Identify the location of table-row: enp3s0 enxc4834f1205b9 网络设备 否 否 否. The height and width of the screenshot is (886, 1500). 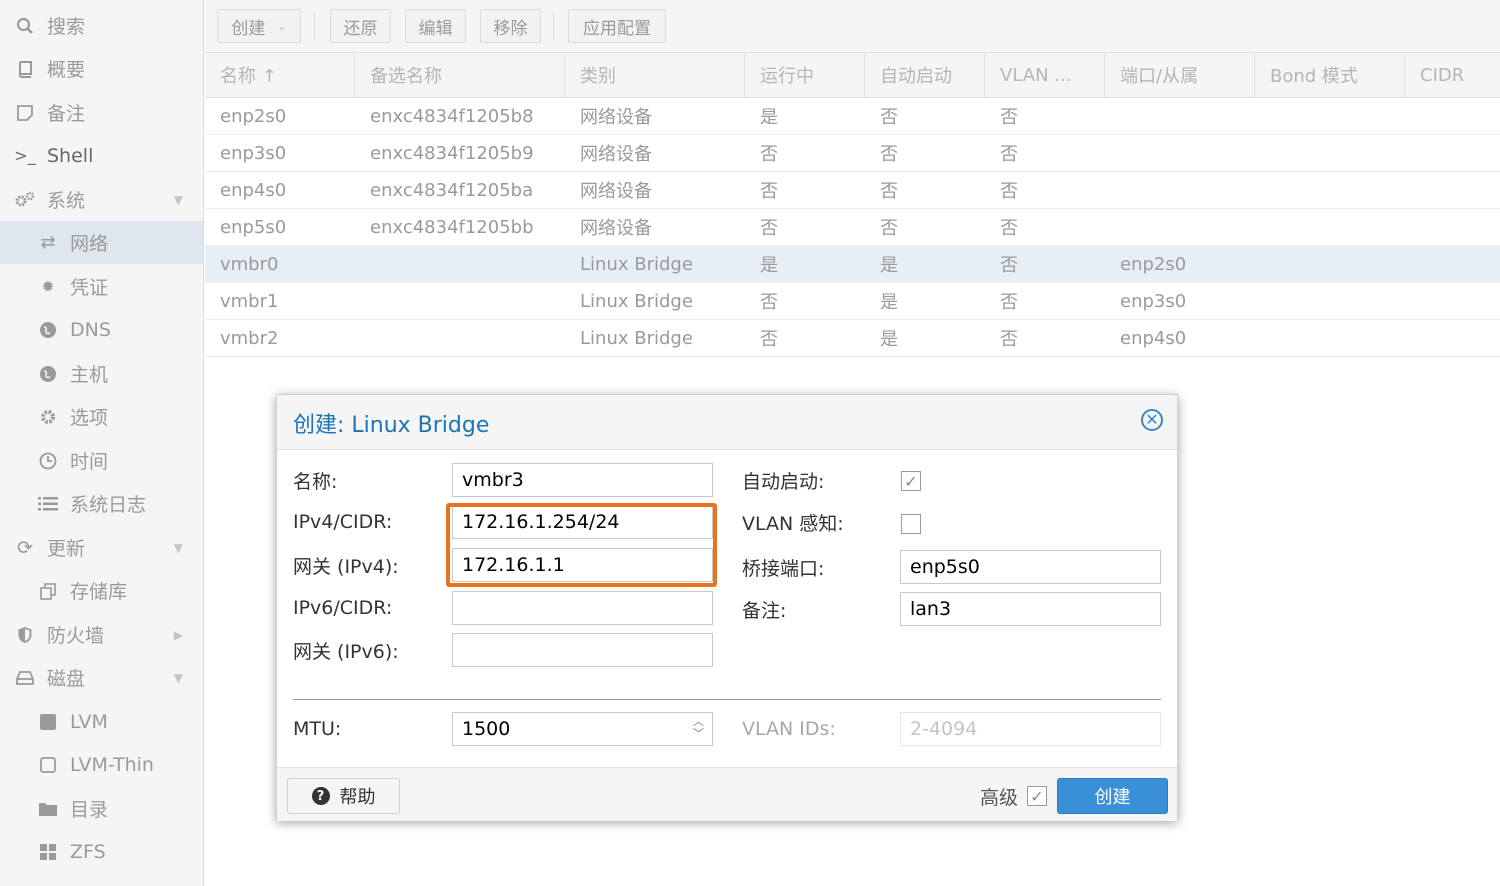
(852, 153).